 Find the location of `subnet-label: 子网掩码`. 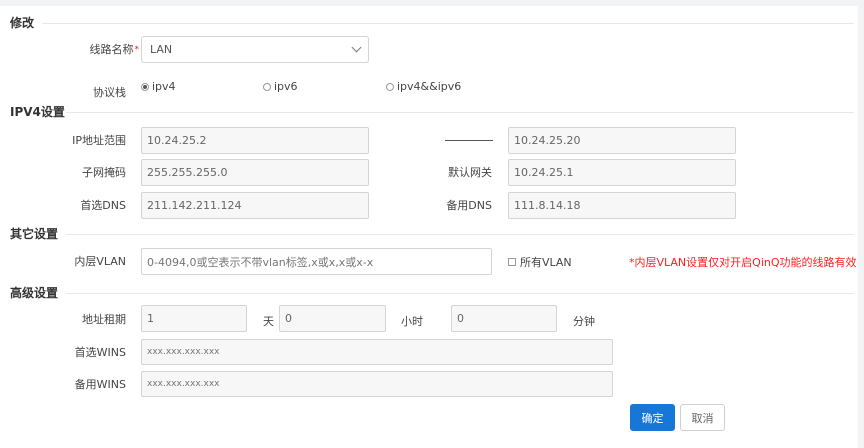

subnet-label: 子网掩码 is located at coordinates (104, 172).